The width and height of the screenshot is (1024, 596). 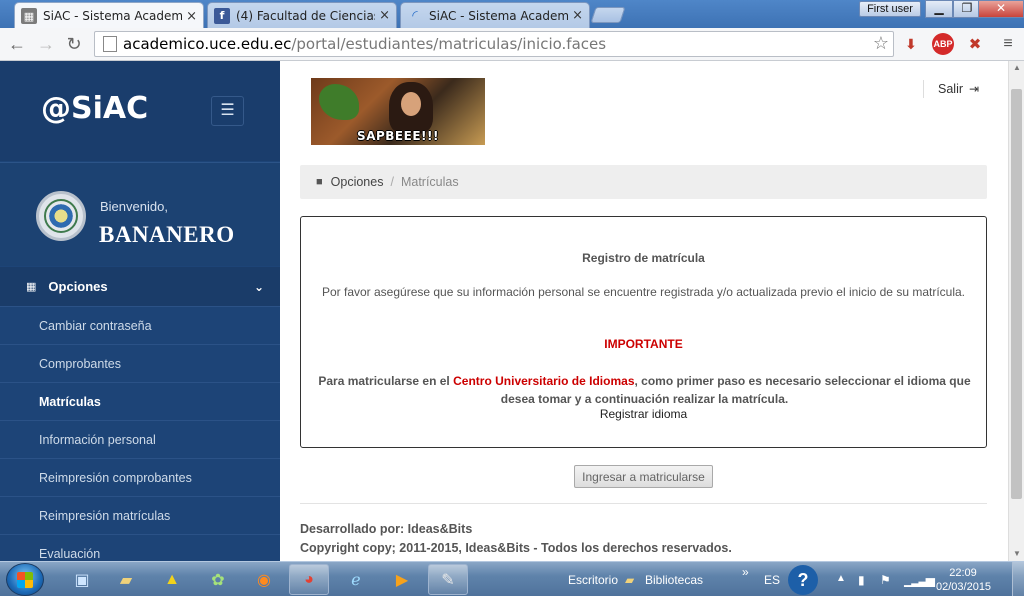 I want to click on user-panel: Bienvenido, BANANERO, so click(x=140, y=214).